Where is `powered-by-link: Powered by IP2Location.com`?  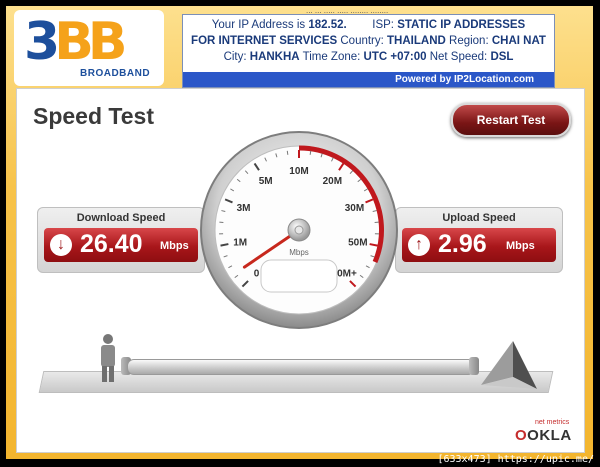
powered-by-link: Powered by IP2Location.com is located at coordinates (368, 79).